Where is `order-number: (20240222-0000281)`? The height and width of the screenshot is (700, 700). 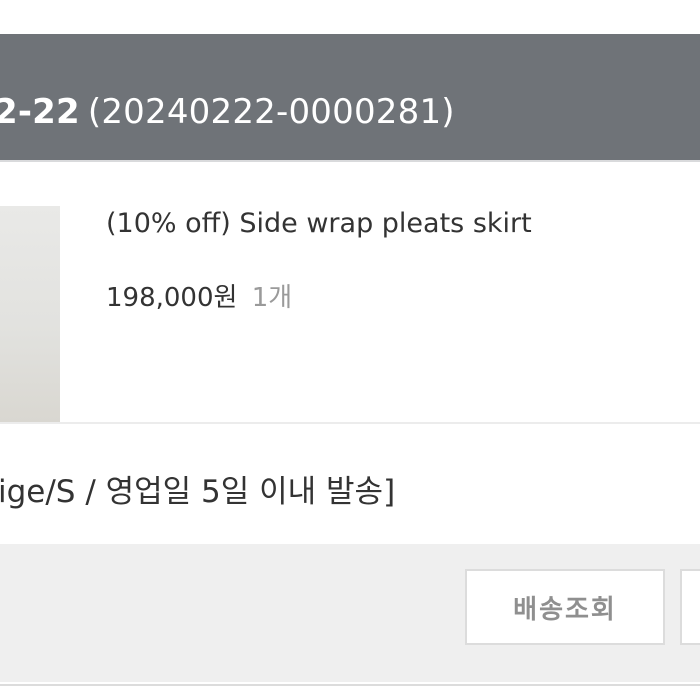 order-number: (20240222-0000281) is located at coordinates (271, 112).